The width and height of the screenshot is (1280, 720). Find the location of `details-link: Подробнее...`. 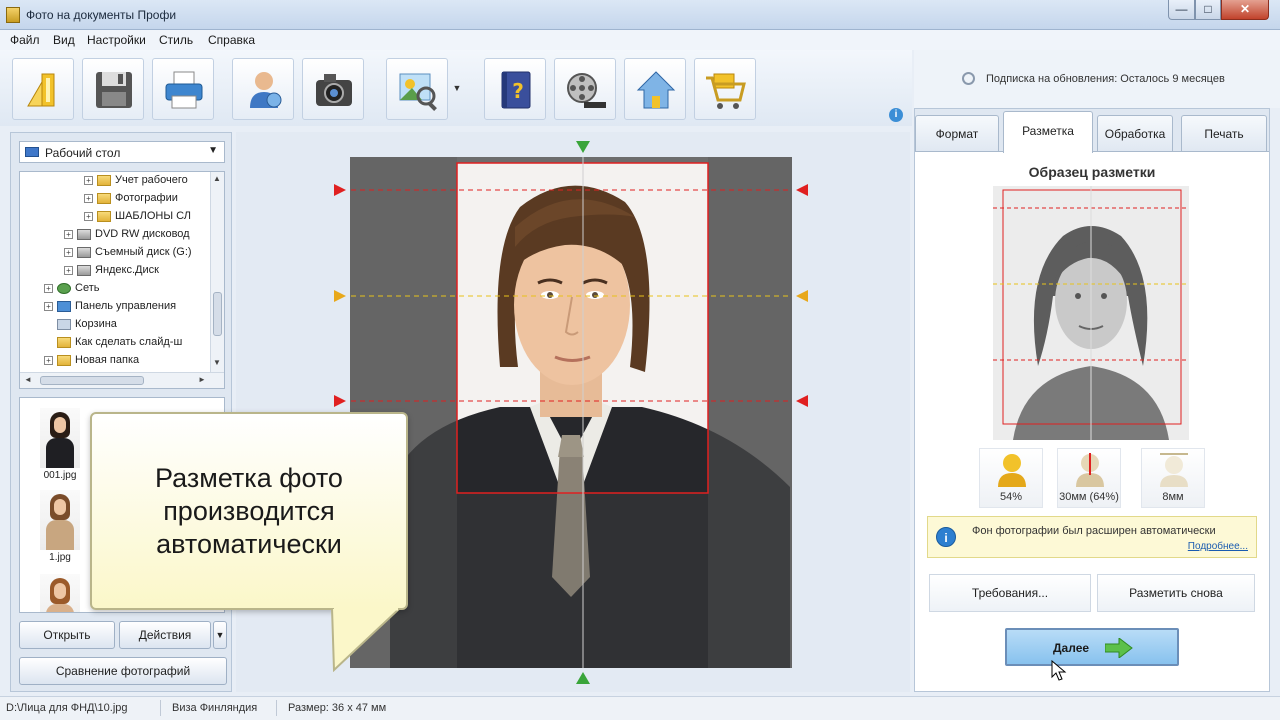

details-link: Подробнее... is located at coordinates (1218, 546).